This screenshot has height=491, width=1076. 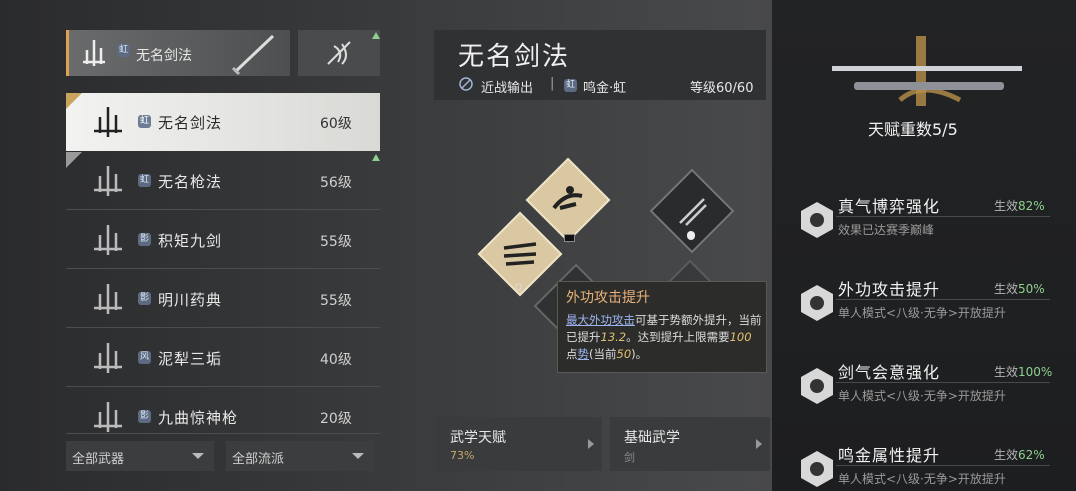 I want to click on effect-value: 100%, so click(x=1035, y=372).